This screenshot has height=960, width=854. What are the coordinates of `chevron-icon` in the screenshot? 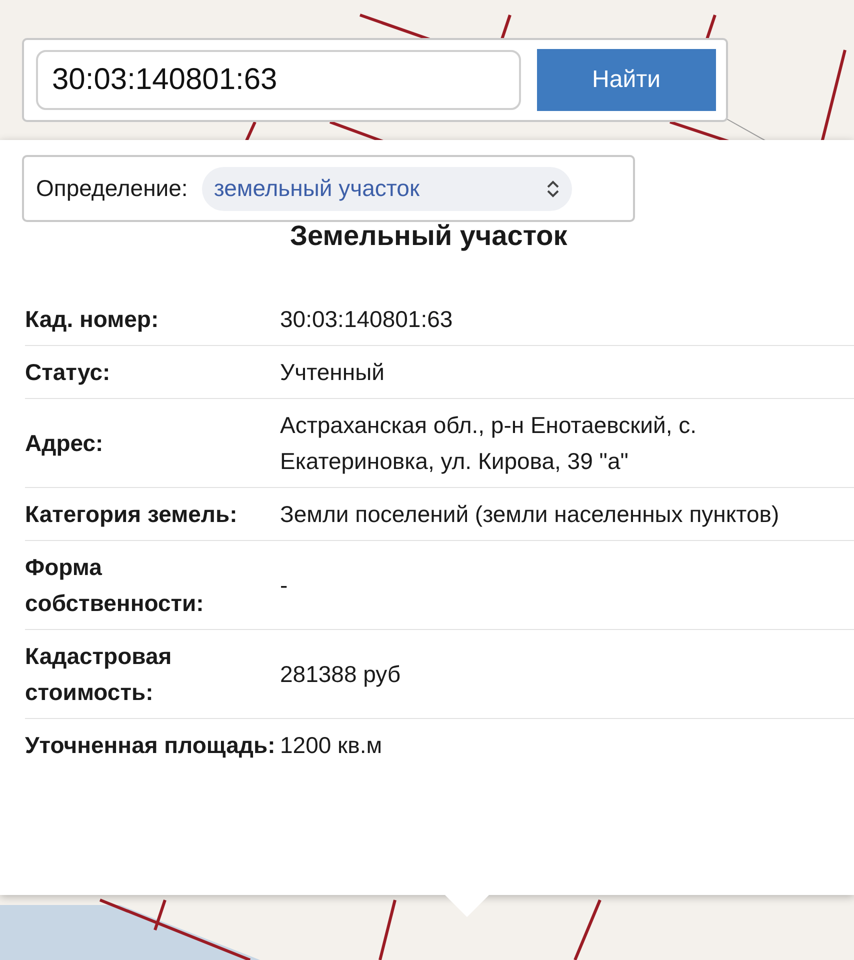 It's located at (553, 189).